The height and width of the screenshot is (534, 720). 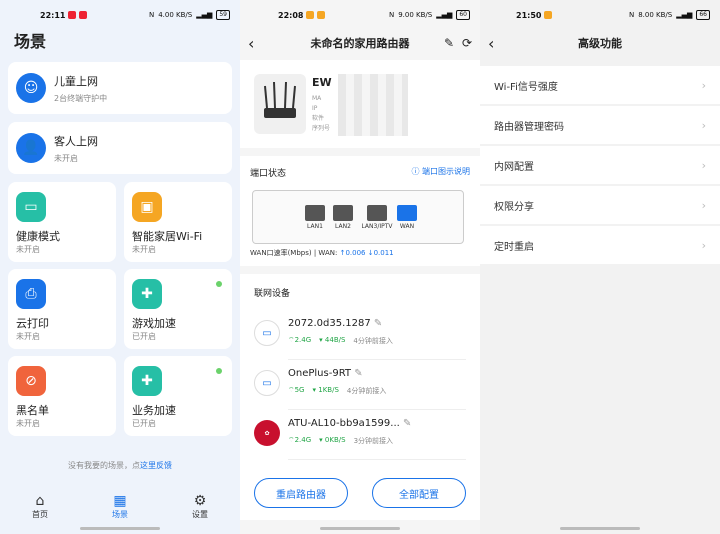 I want to click on battery-level: 66, so click(x=703, y=15).